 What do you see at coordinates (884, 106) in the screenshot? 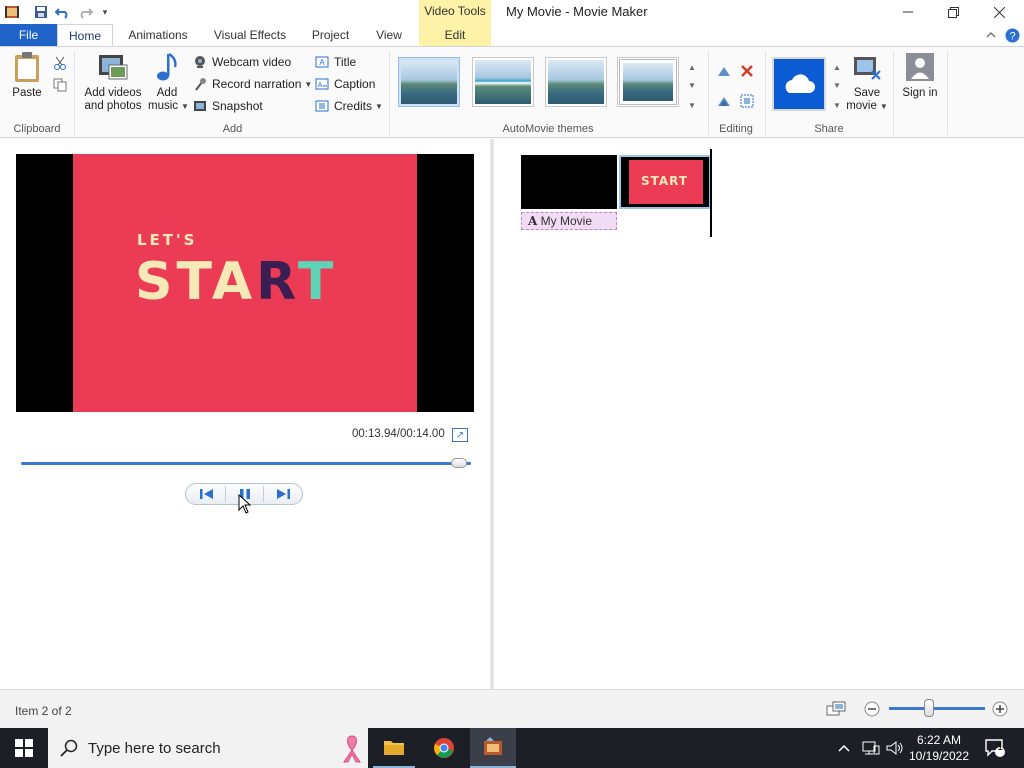
I see `save-movie-dropdown-icon: ▼` at bounding box center [884, 106].